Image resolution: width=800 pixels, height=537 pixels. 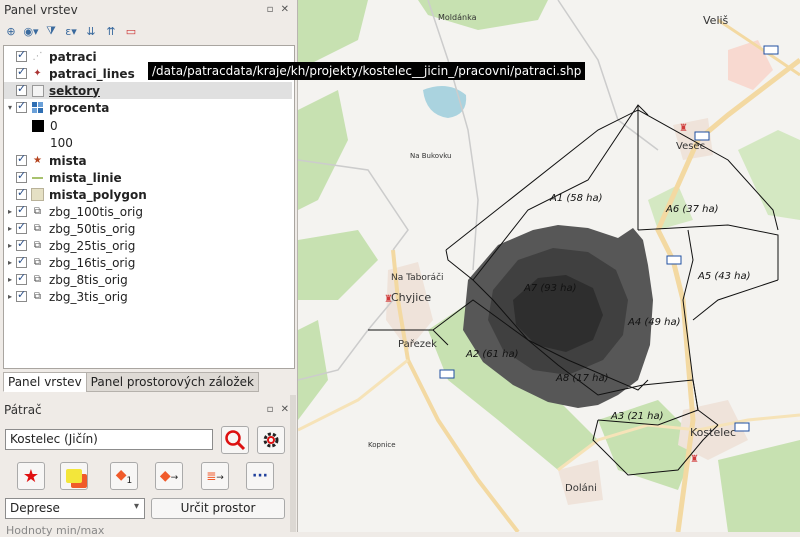 What do you see at coordinates (131, 31) in the screenshot?
I see `remove-layer-icon: ▭` at bounding box center [131, 31].